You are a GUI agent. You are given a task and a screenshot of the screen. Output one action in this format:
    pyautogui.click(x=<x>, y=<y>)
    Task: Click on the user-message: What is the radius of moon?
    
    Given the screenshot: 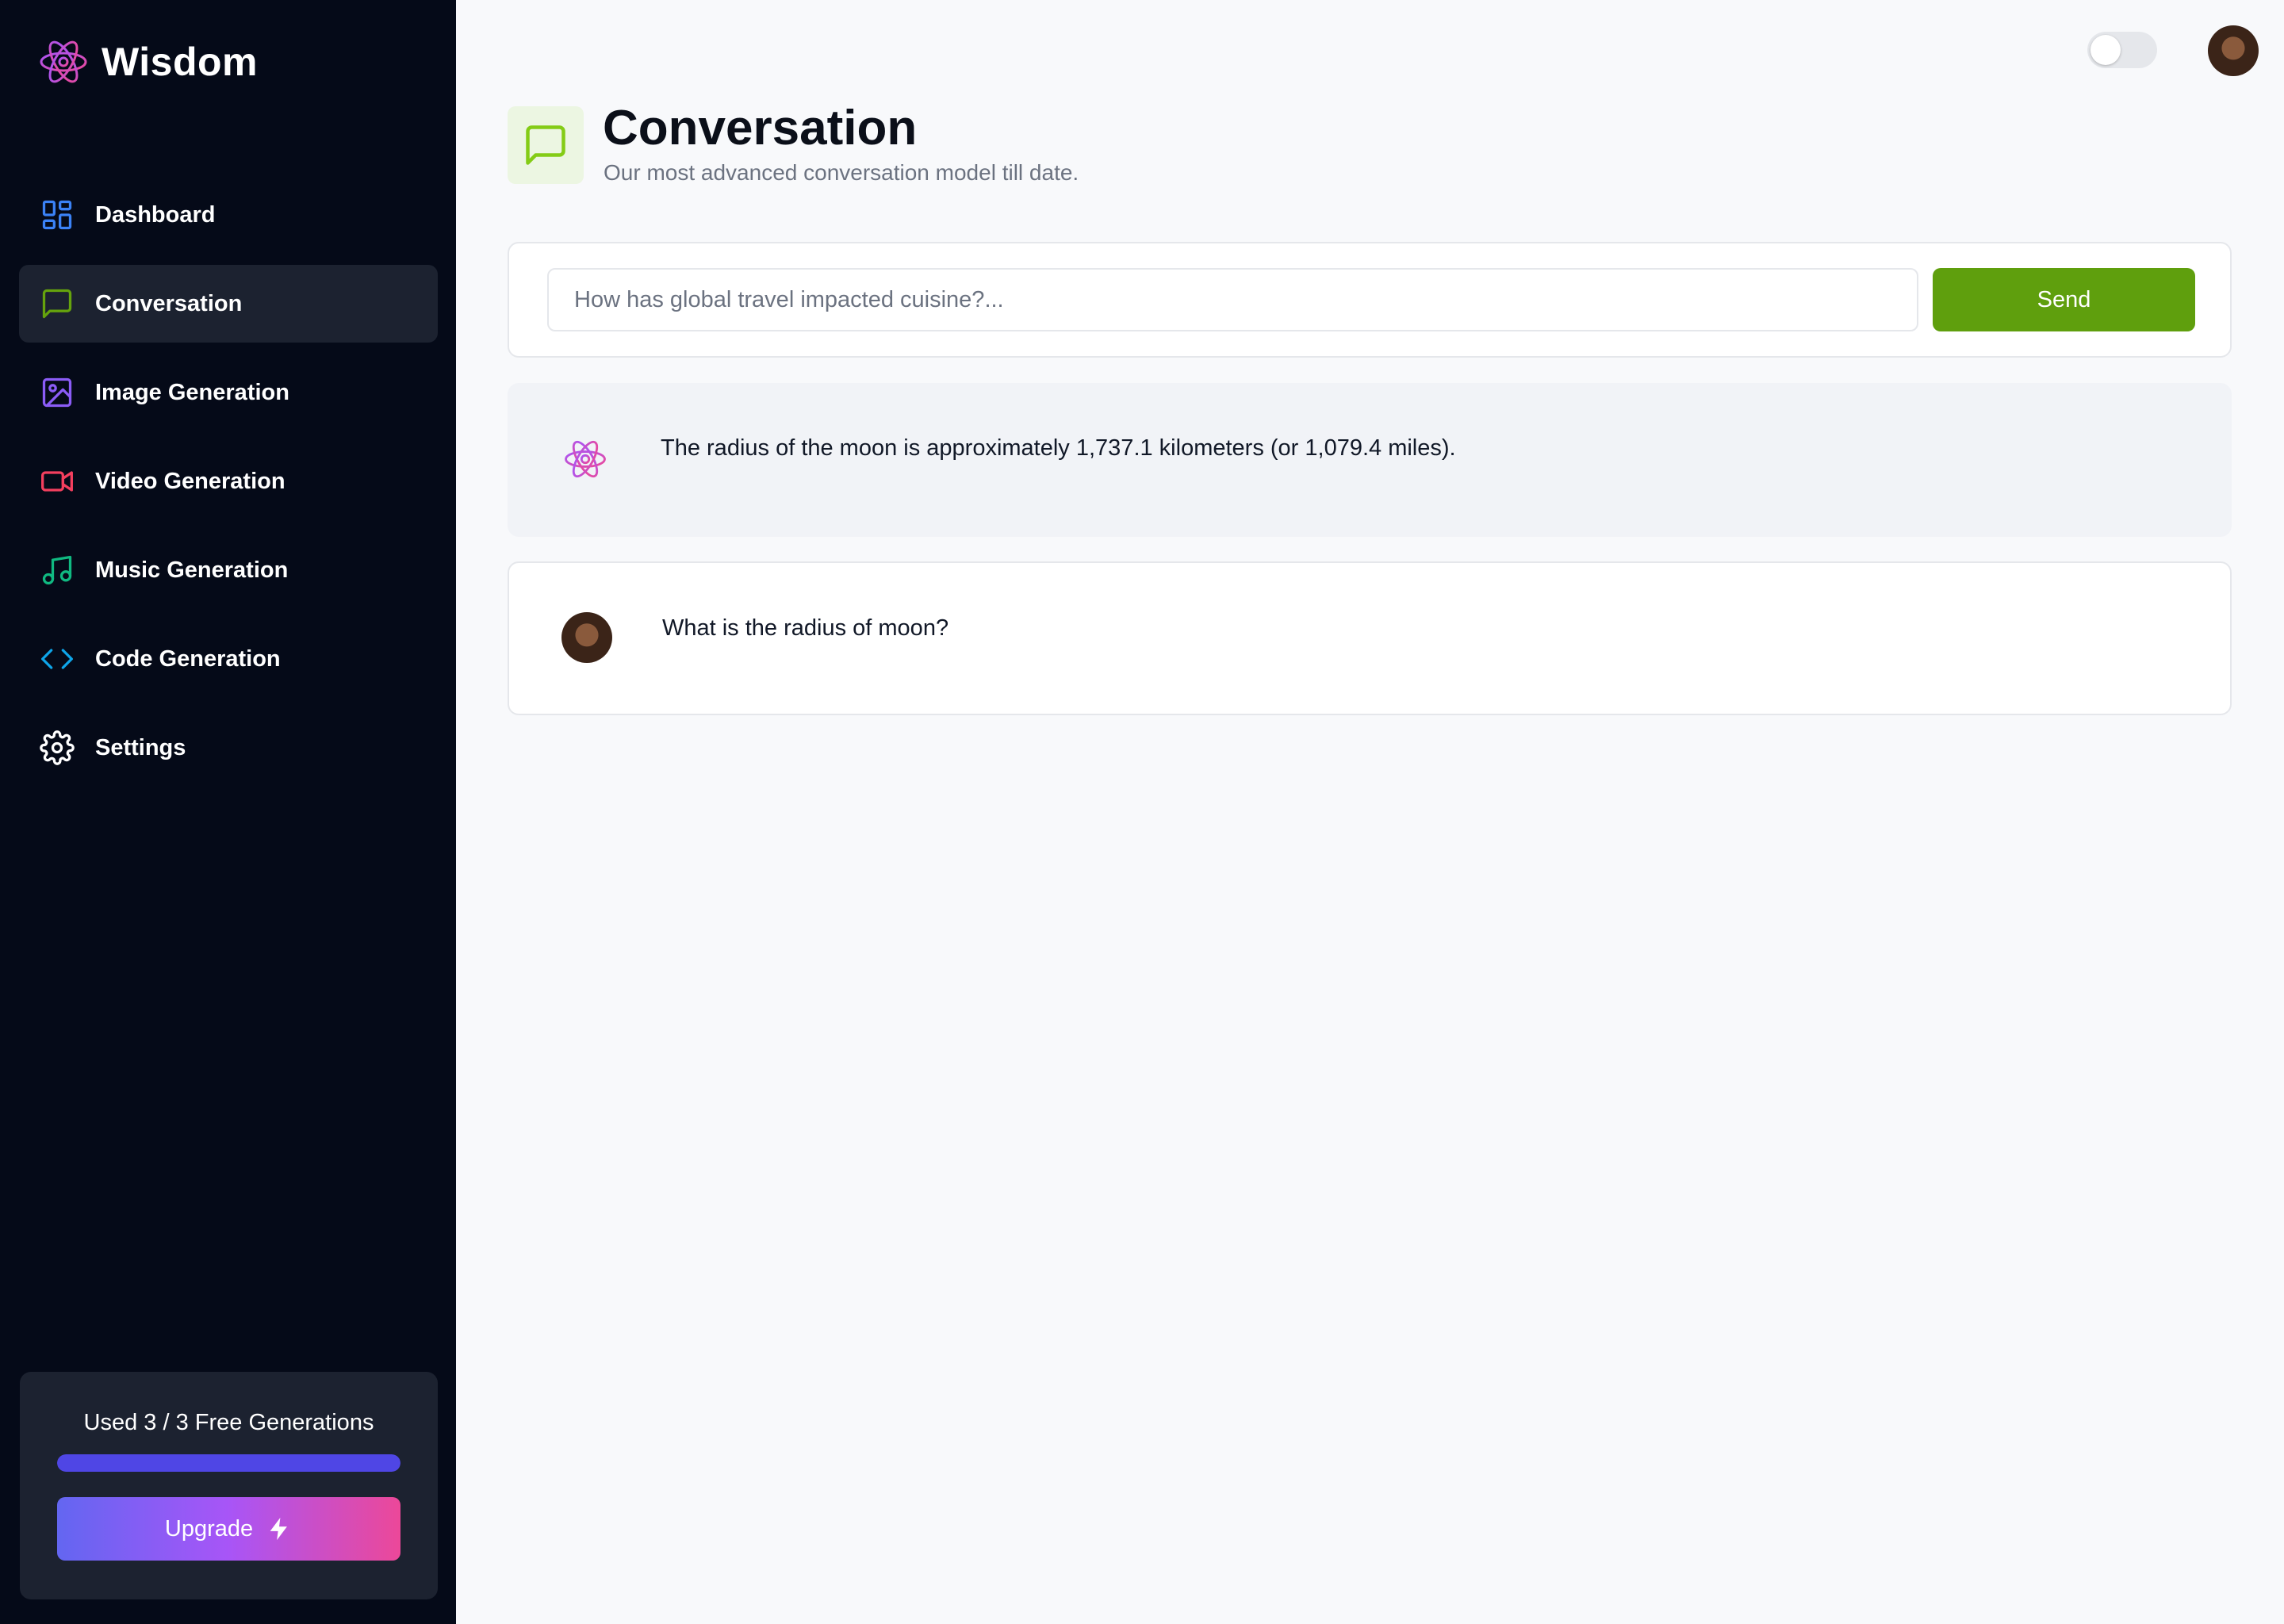 What is the action you would take?
    pyautogui.click(x=1370, y=638)
    